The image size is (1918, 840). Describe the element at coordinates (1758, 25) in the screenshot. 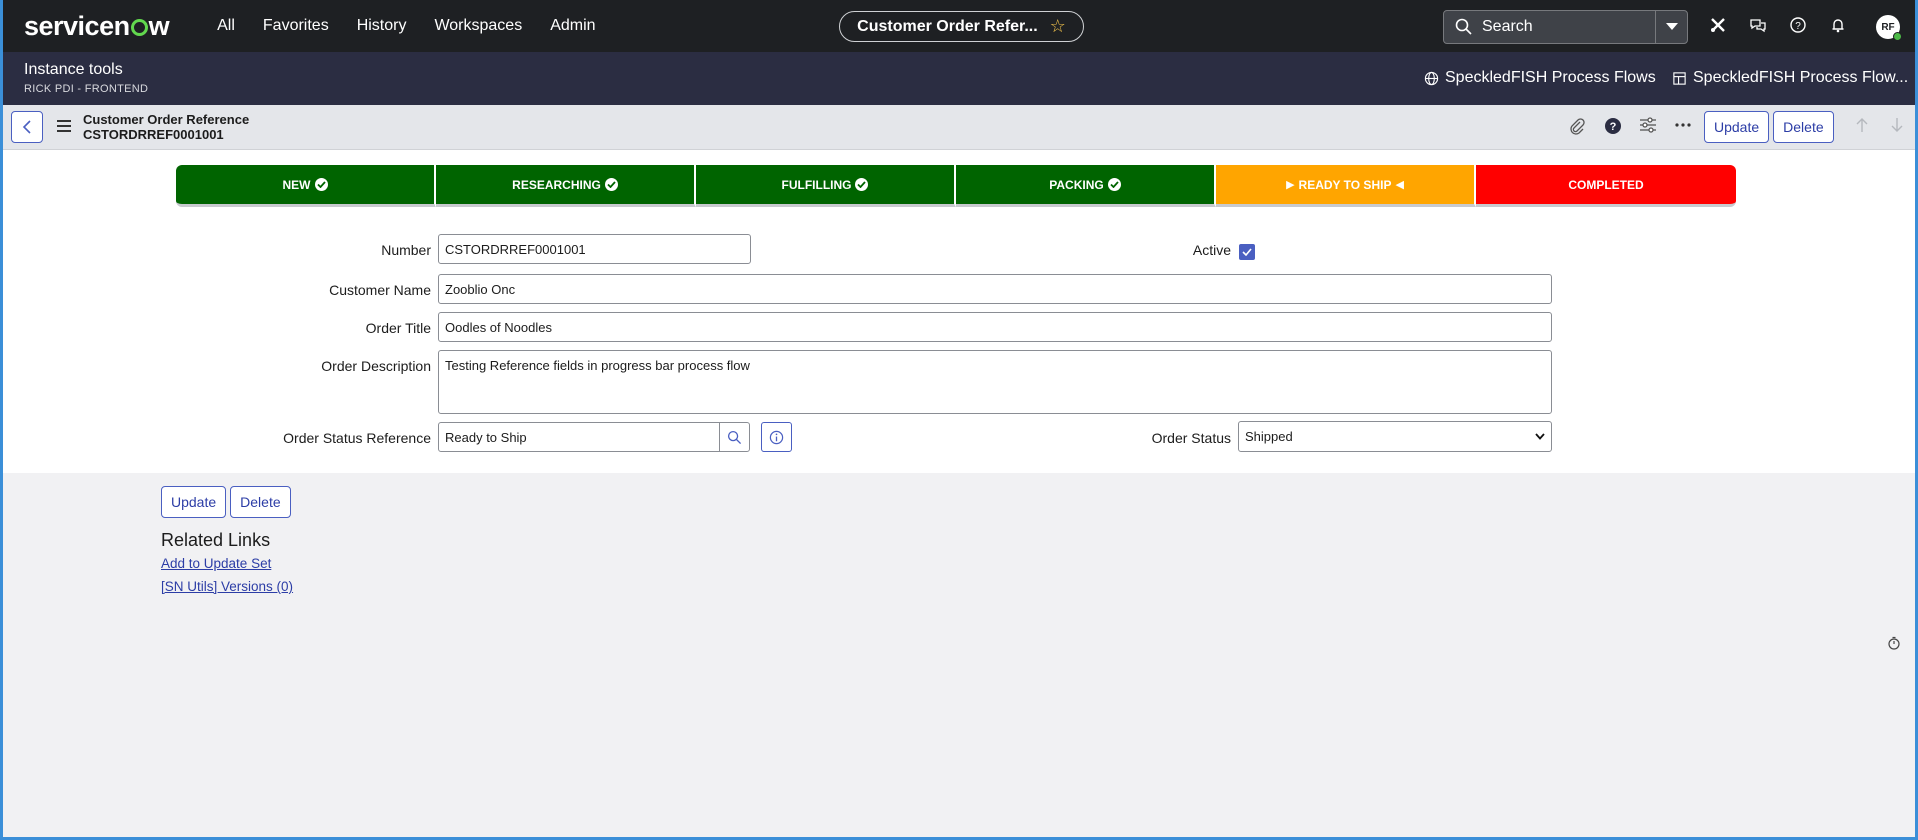

I see `chat-icon` at that location.